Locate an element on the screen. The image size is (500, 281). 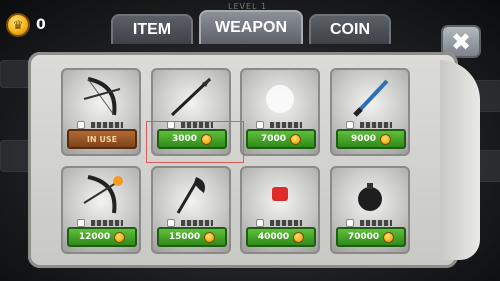
red-gem-icon is located at coordinates (280, 195).